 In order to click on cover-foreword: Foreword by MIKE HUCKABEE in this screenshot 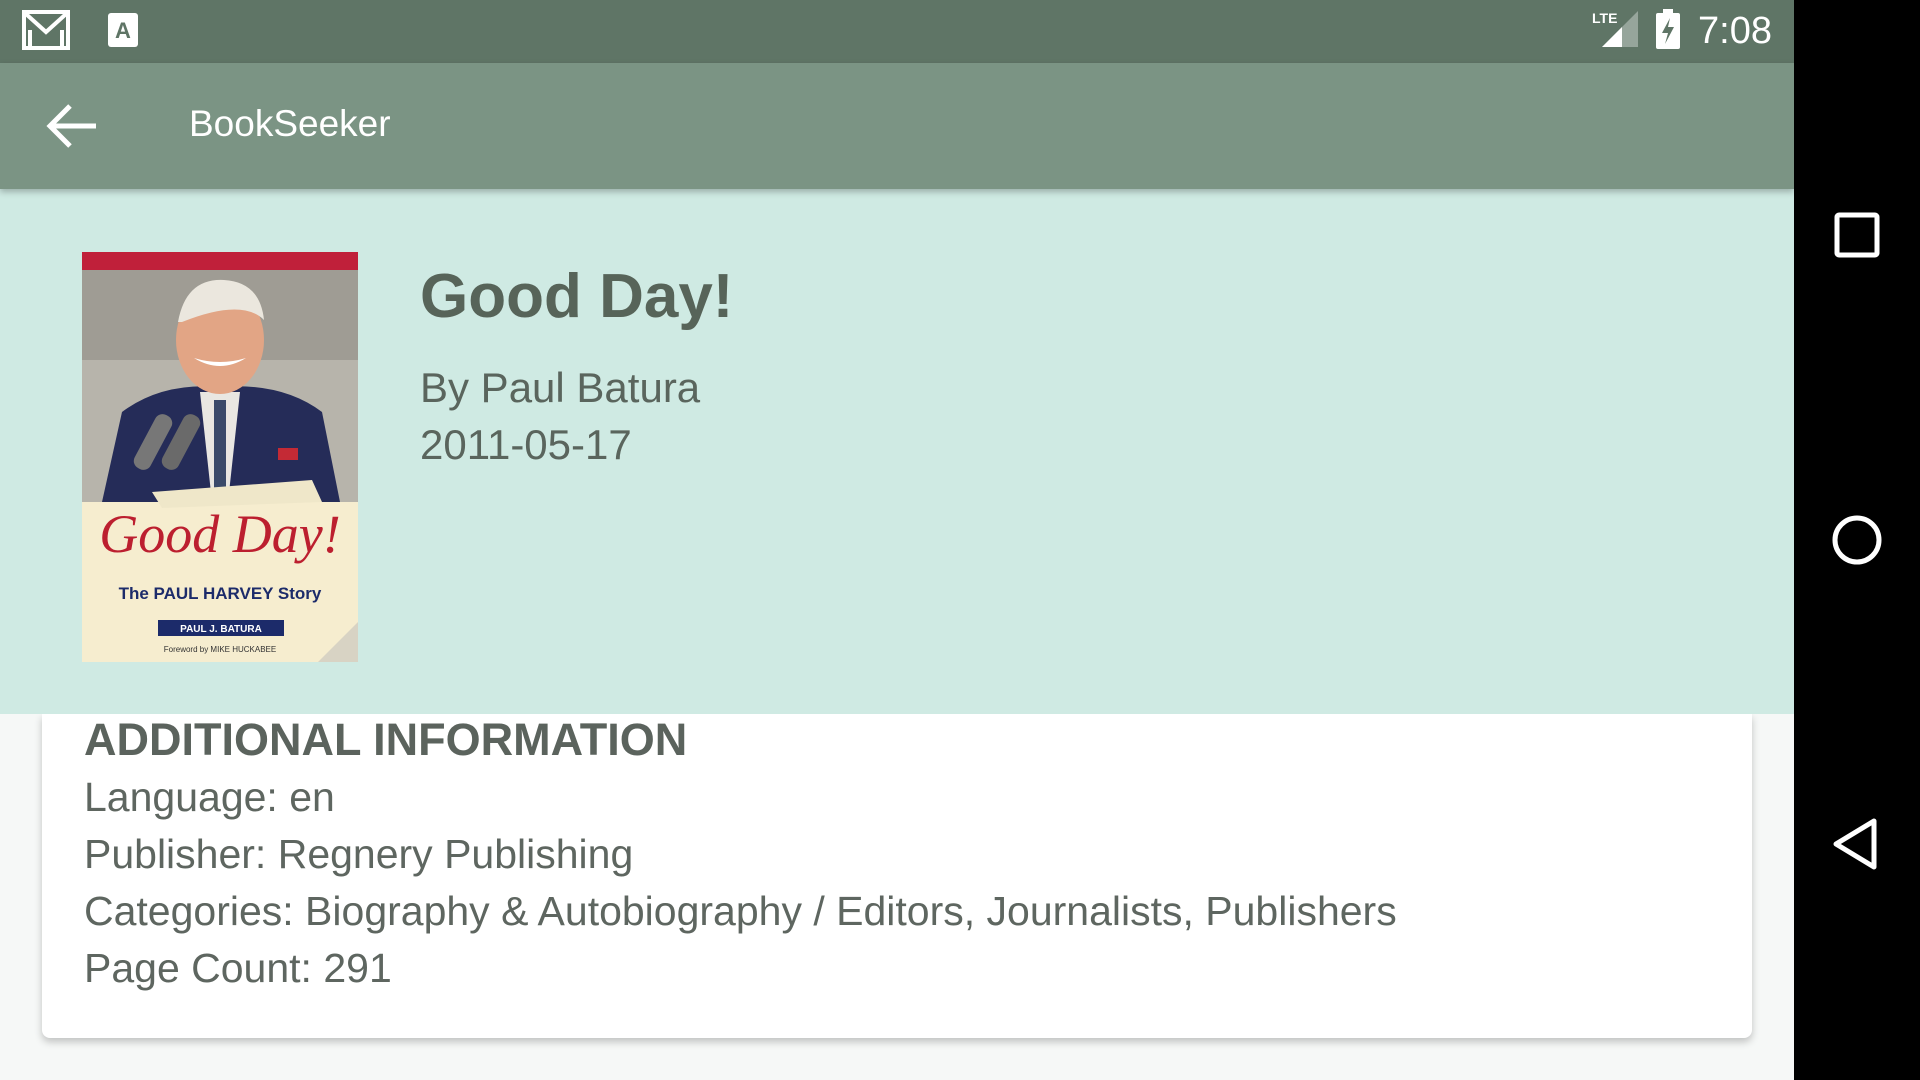, I will do `click(220, 649)`.